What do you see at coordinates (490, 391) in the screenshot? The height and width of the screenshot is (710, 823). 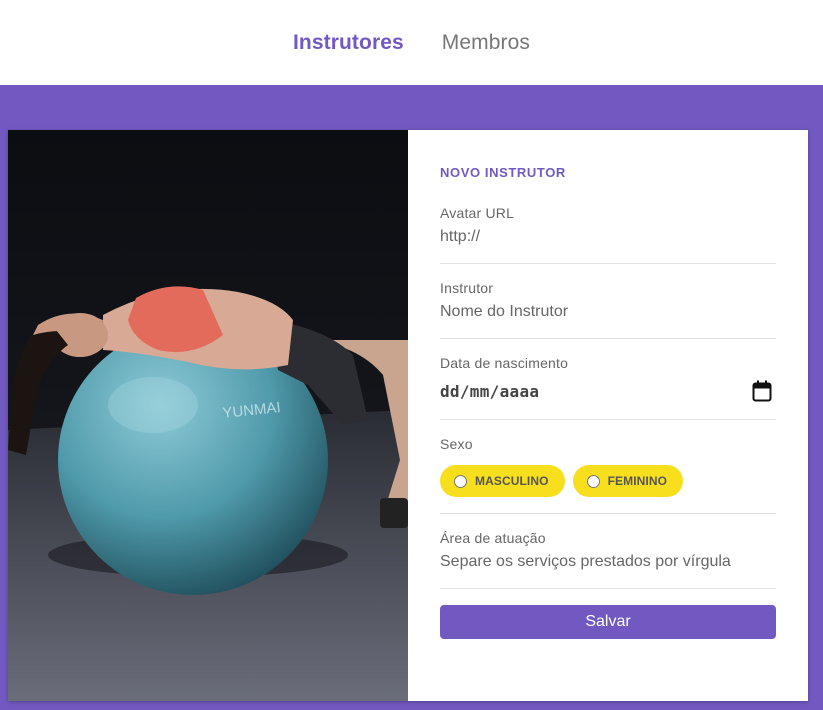 I see `birth-date-placeholder: dd/mm/aaaa` at bounding box center [490, 391].